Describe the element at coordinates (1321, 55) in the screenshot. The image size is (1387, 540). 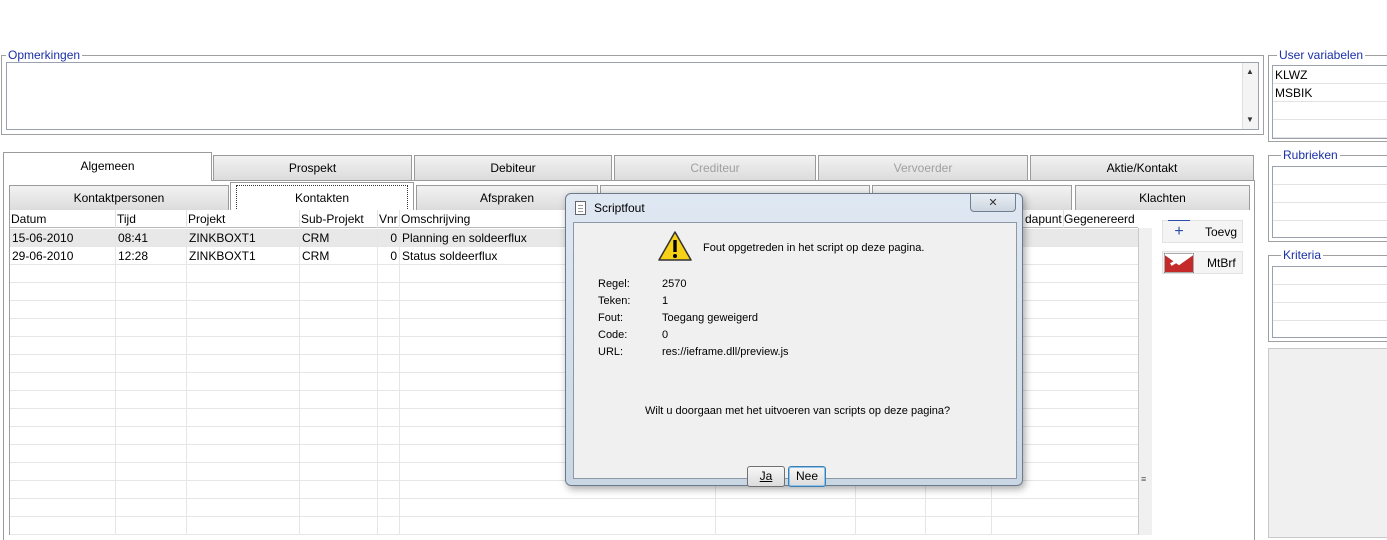
I see `user-variabelen-legend: User variabelen` at that location.